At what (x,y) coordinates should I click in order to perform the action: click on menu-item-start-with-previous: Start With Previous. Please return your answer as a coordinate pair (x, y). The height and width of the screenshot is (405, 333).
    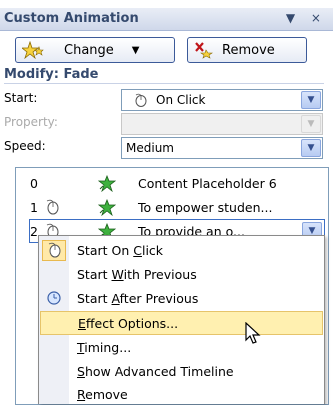
    Looking at the image, I should click on (181, 274).